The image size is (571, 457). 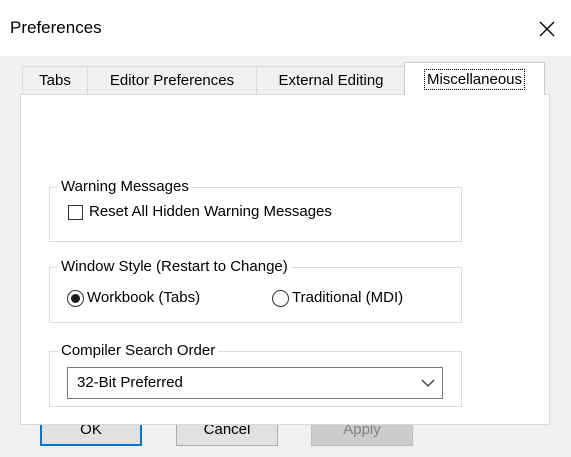 I want to click on traditional-radio, so click(x=280, y=298).